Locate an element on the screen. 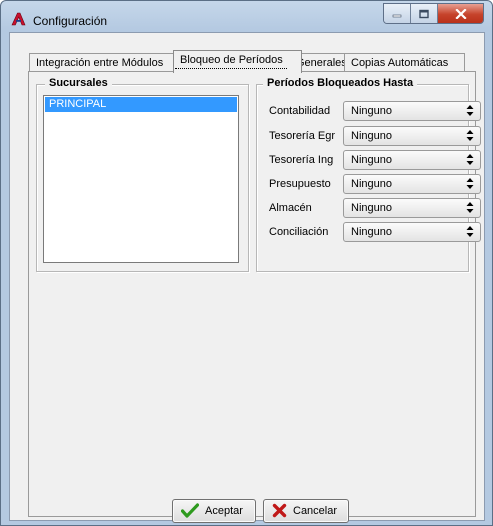  window-title: Configuración is located at coordinates (70, 21).